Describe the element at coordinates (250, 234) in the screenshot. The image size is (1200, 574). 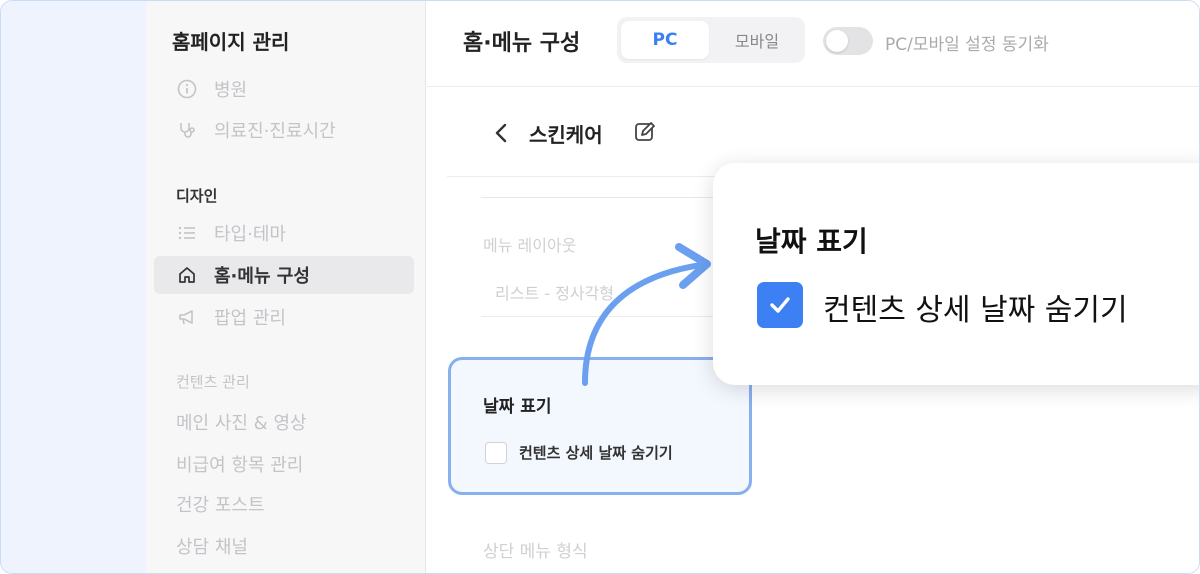
I see `sidebar-item-label: 타입·테마` at that location.